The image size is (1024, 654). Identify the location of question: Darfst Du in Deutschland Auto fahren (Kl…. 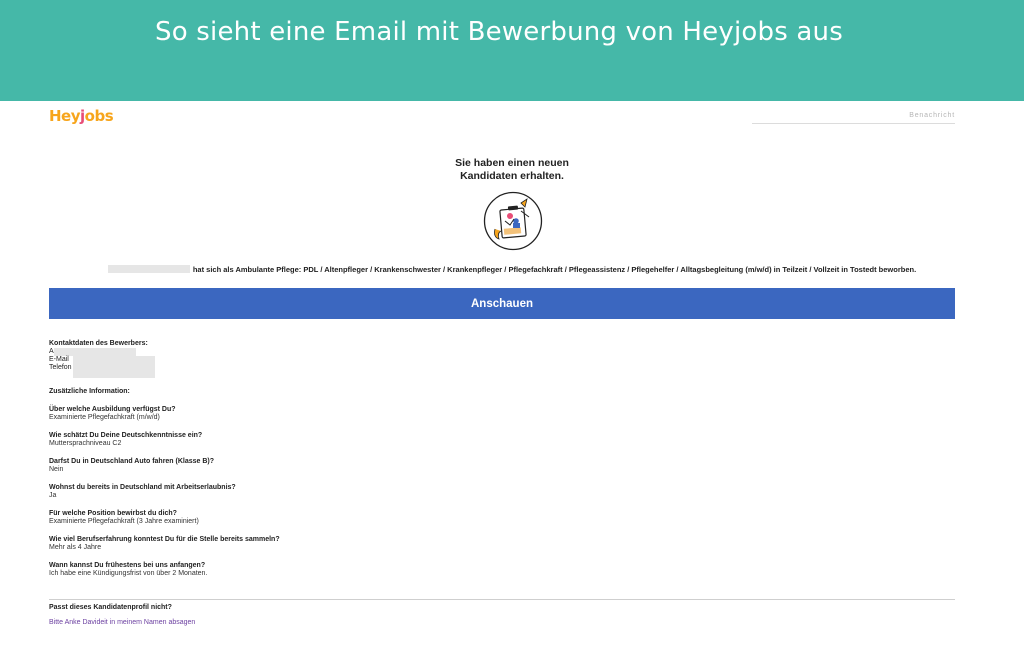
(132, 461).